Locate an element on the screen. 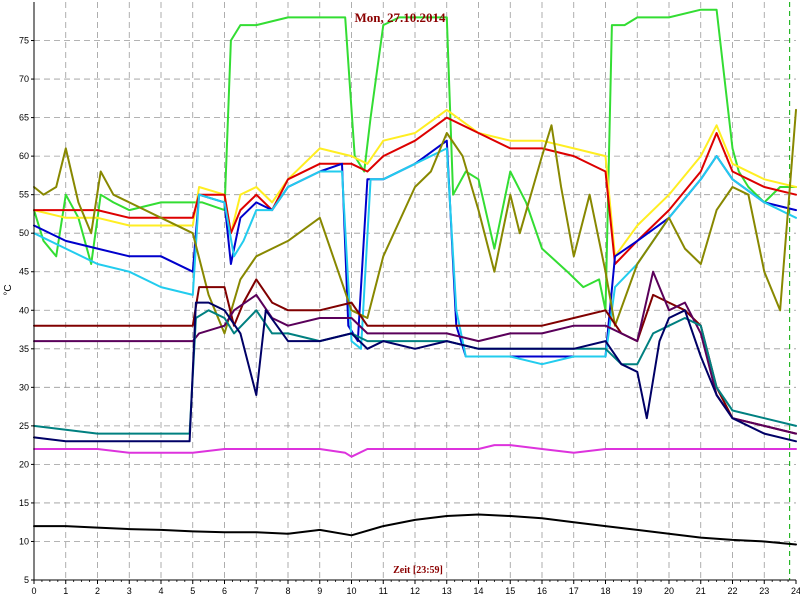 Image resolution: width=800 pixels, height=600 pixels. y-tick-label-12: 65 is located at coordinates (24, 118).